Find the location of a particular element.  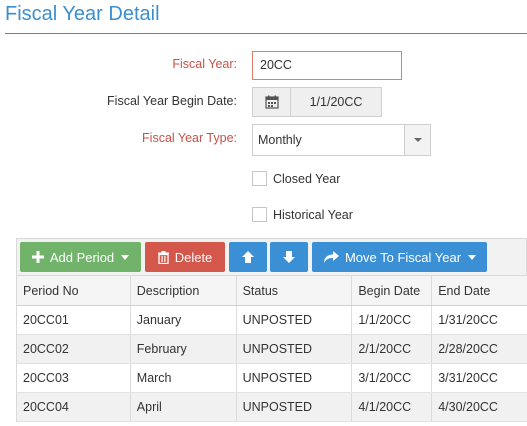

column-header-begin-date: Begin Date is located at coordinates (392, 290).